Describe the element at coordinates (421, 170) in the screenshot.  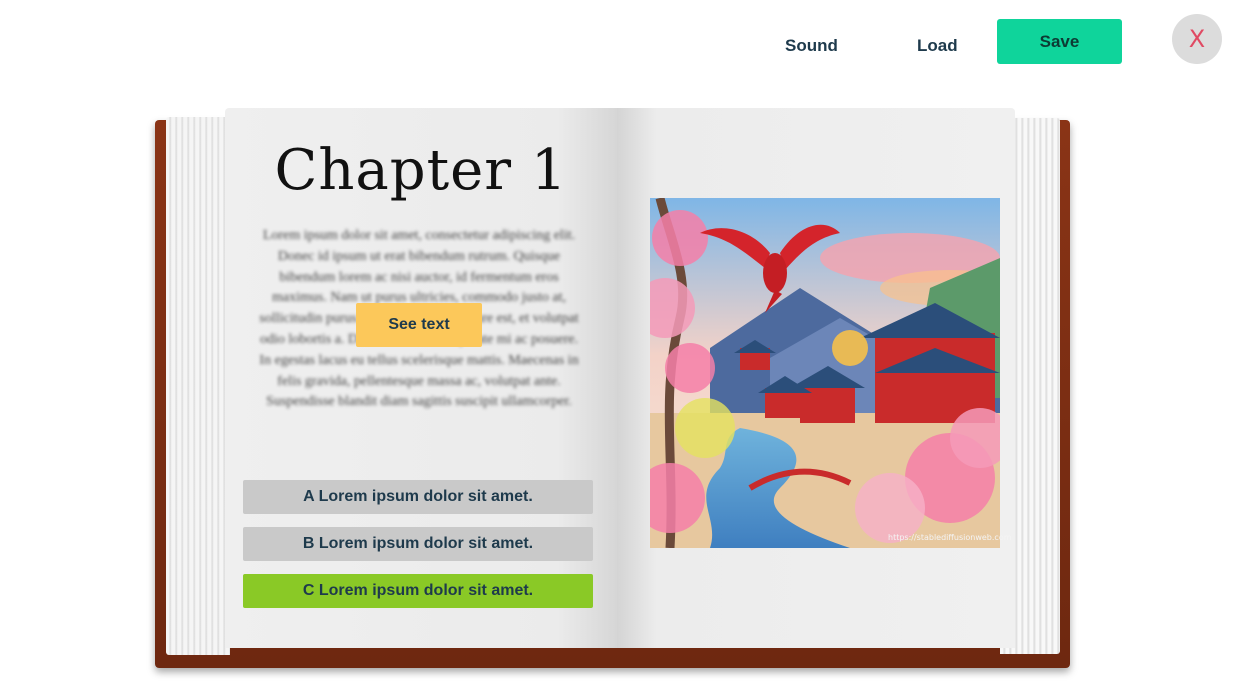
I see `chapter-title: Chapter 1` at that location.